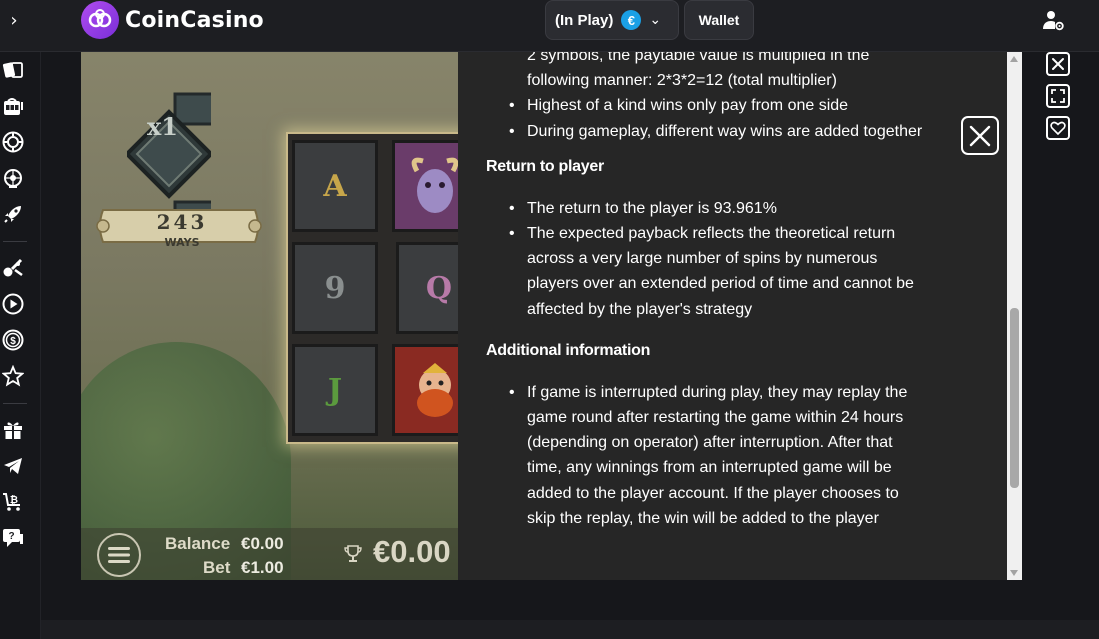  Describe the element at coordinates (198, 543) in the screenshot. I see `balance-label: Balance` at that location.